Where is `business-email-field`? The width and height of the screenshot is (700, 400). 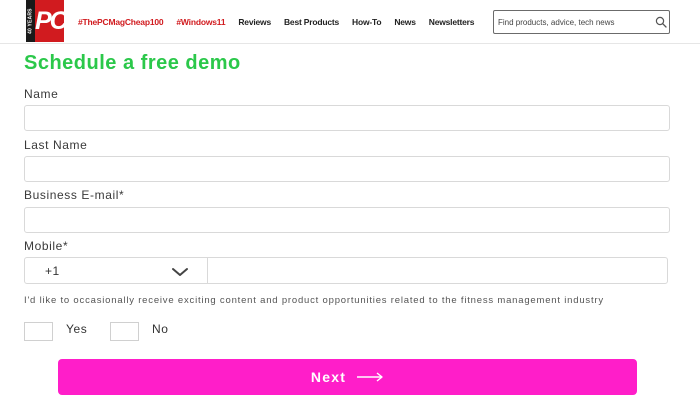 business-email-field is located at coordinates (347, 220).